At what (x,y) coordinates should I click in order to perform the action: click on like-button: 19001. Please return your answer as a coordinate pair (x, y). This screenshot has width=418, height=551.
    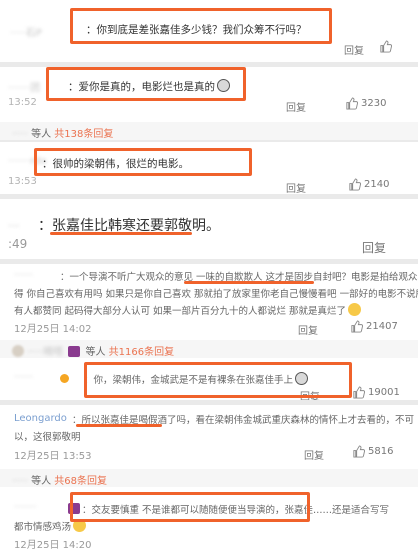
    Looking at the image, I should click on (376, 392).